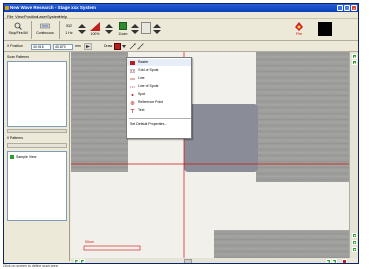 The image size is (374, 269). Describe the element at coordinates (45, 26) in the screenshot. I see `laser-mode-icon` at that location.